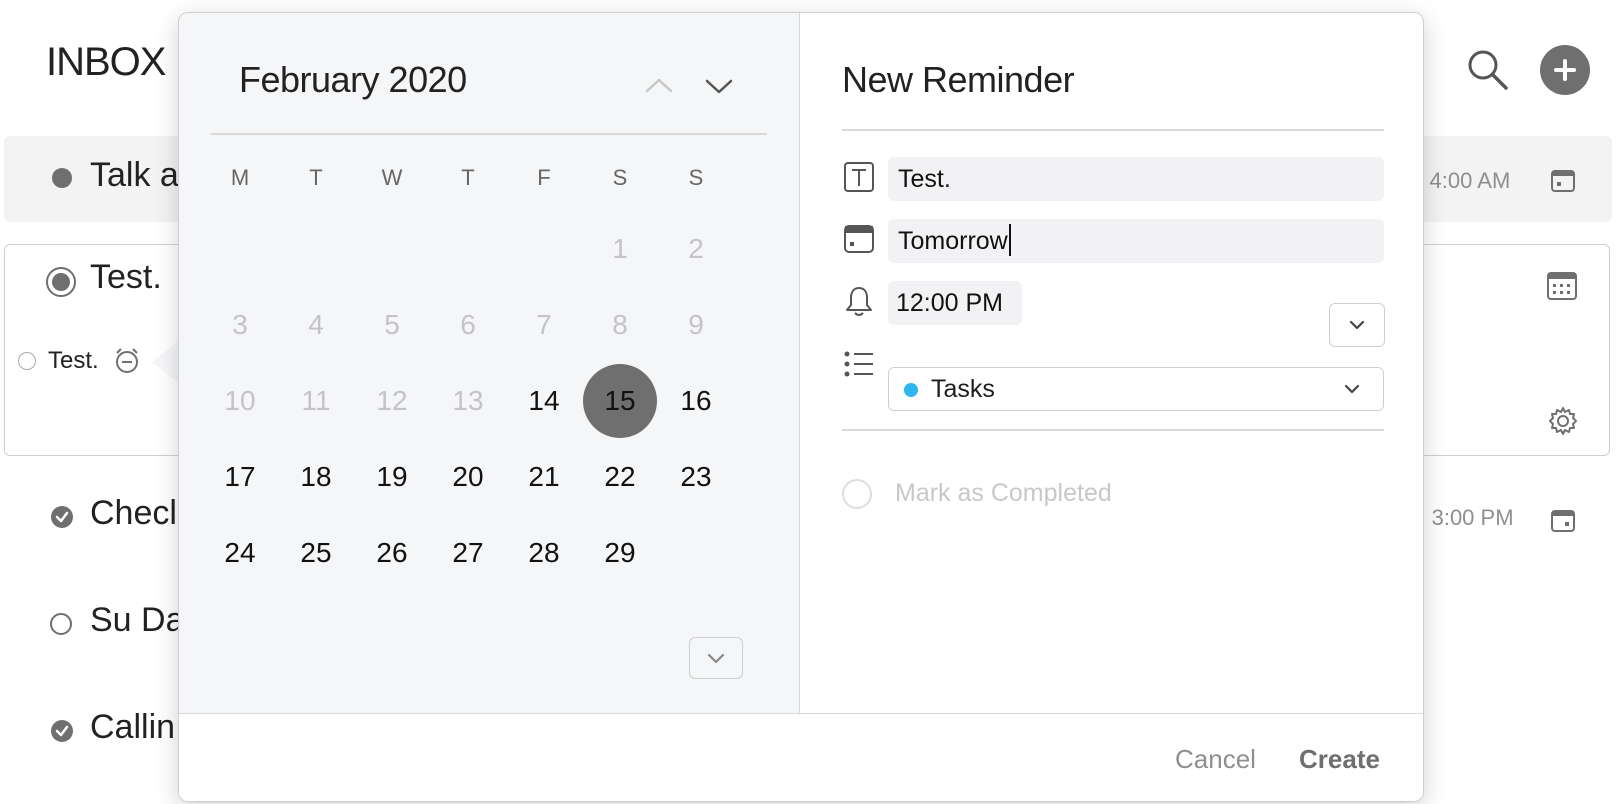 Image resolution: width=1616 pixels, height=804 pixels. I want to click on calendar-day: 28, so click(544, 553).